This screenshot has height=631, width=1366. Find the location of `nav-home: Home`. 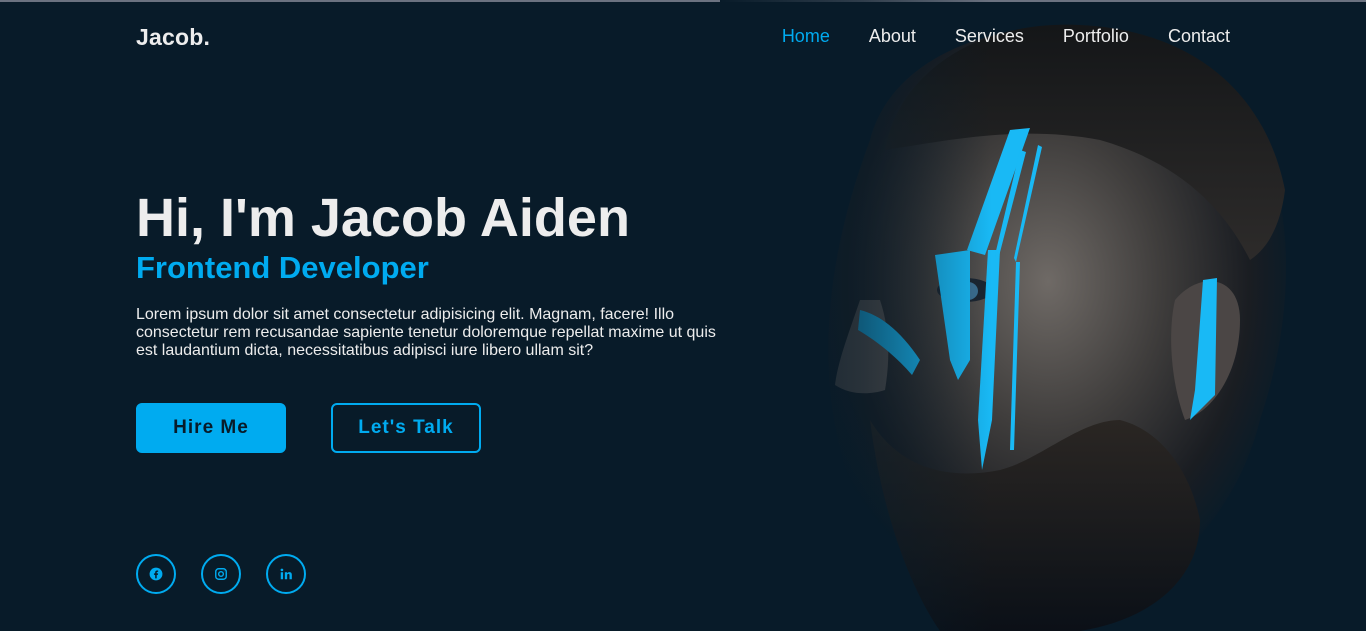

nav-home: Home is located at coordinates (806, 36).